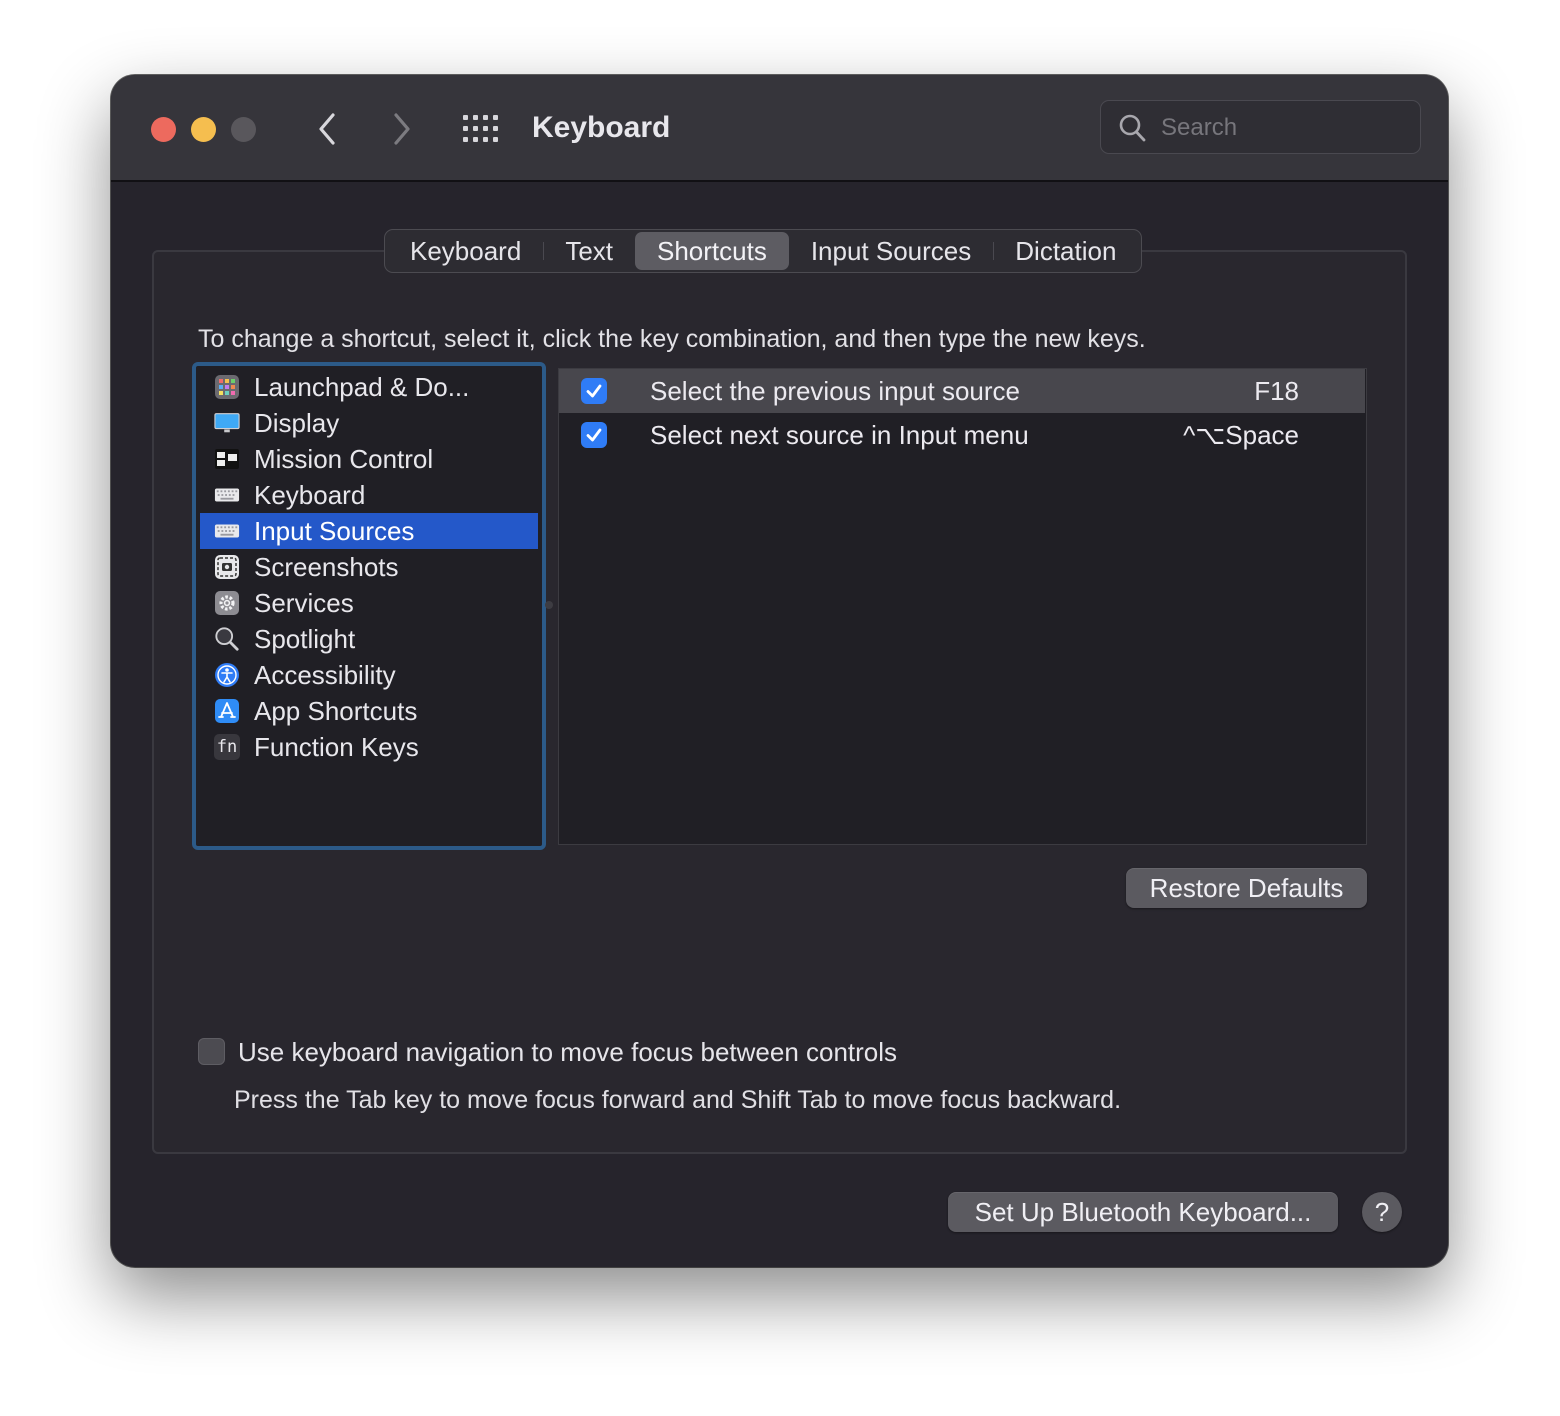 Image resolution: width=1560 pixels, height=1416 pixels. What do you see at coordinates (203, 129) in the screenshot?
I see `minimize-window-button` at bounding box center [203, 129].